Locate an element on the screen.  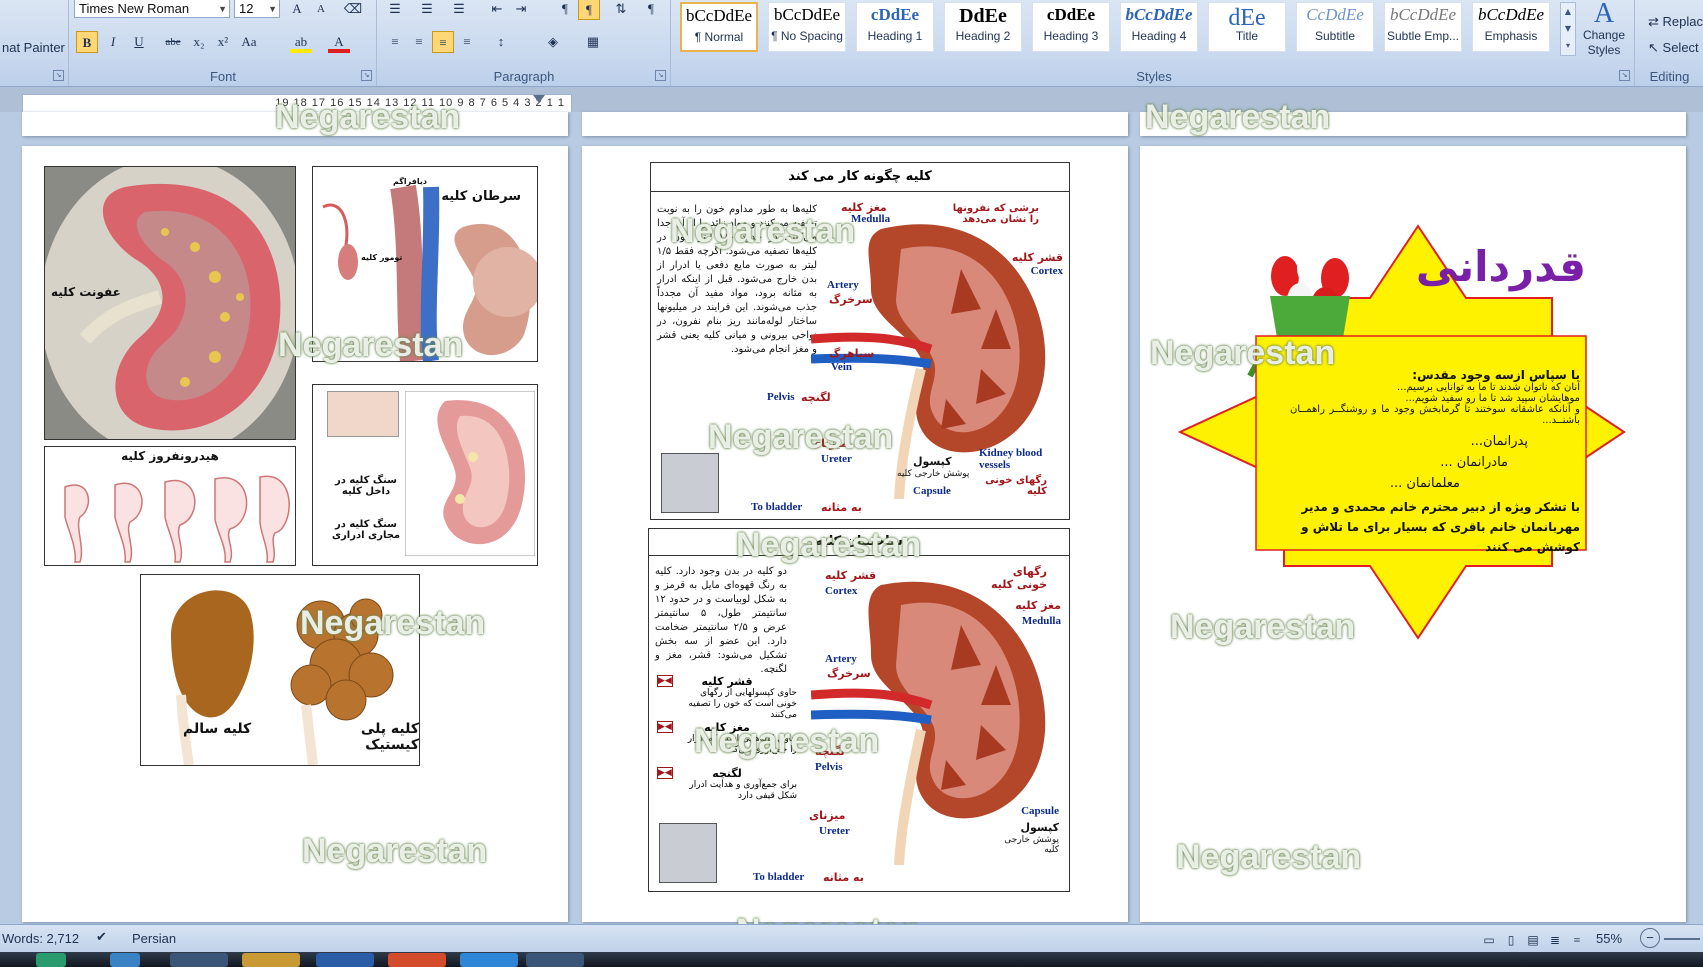
font-size-combo: 12 ▼ is located at coordinates (257, 9).